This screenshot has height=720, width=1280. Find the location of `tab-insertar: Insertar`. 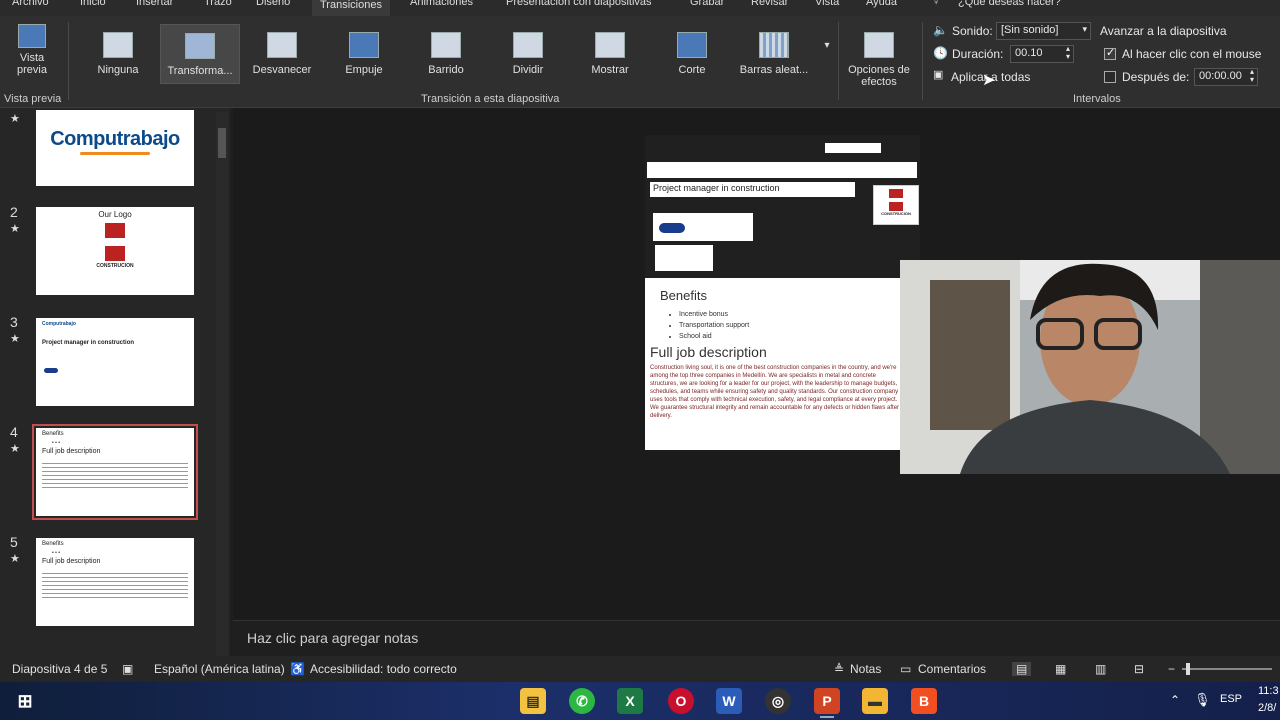

tab-insertar: Insertar is located at coordinates (154, 4).